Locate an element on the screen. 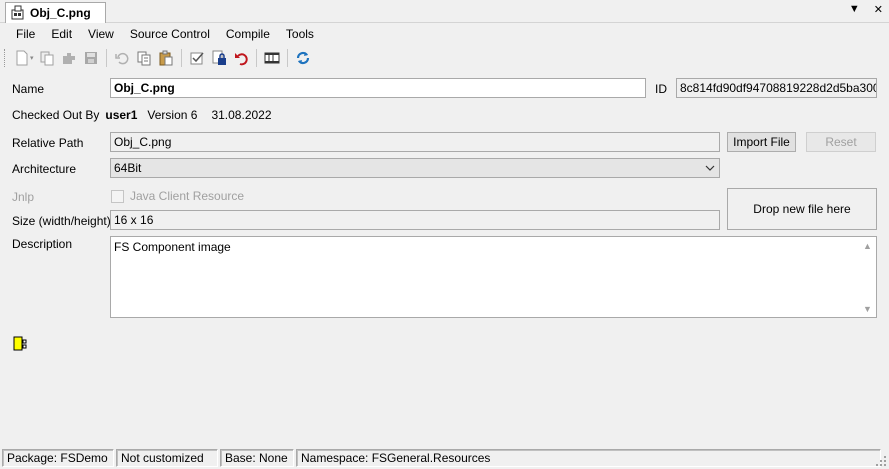 This screenshot has width=889, height=469. version-text: Version 6 is located at coordinates (172, 115).